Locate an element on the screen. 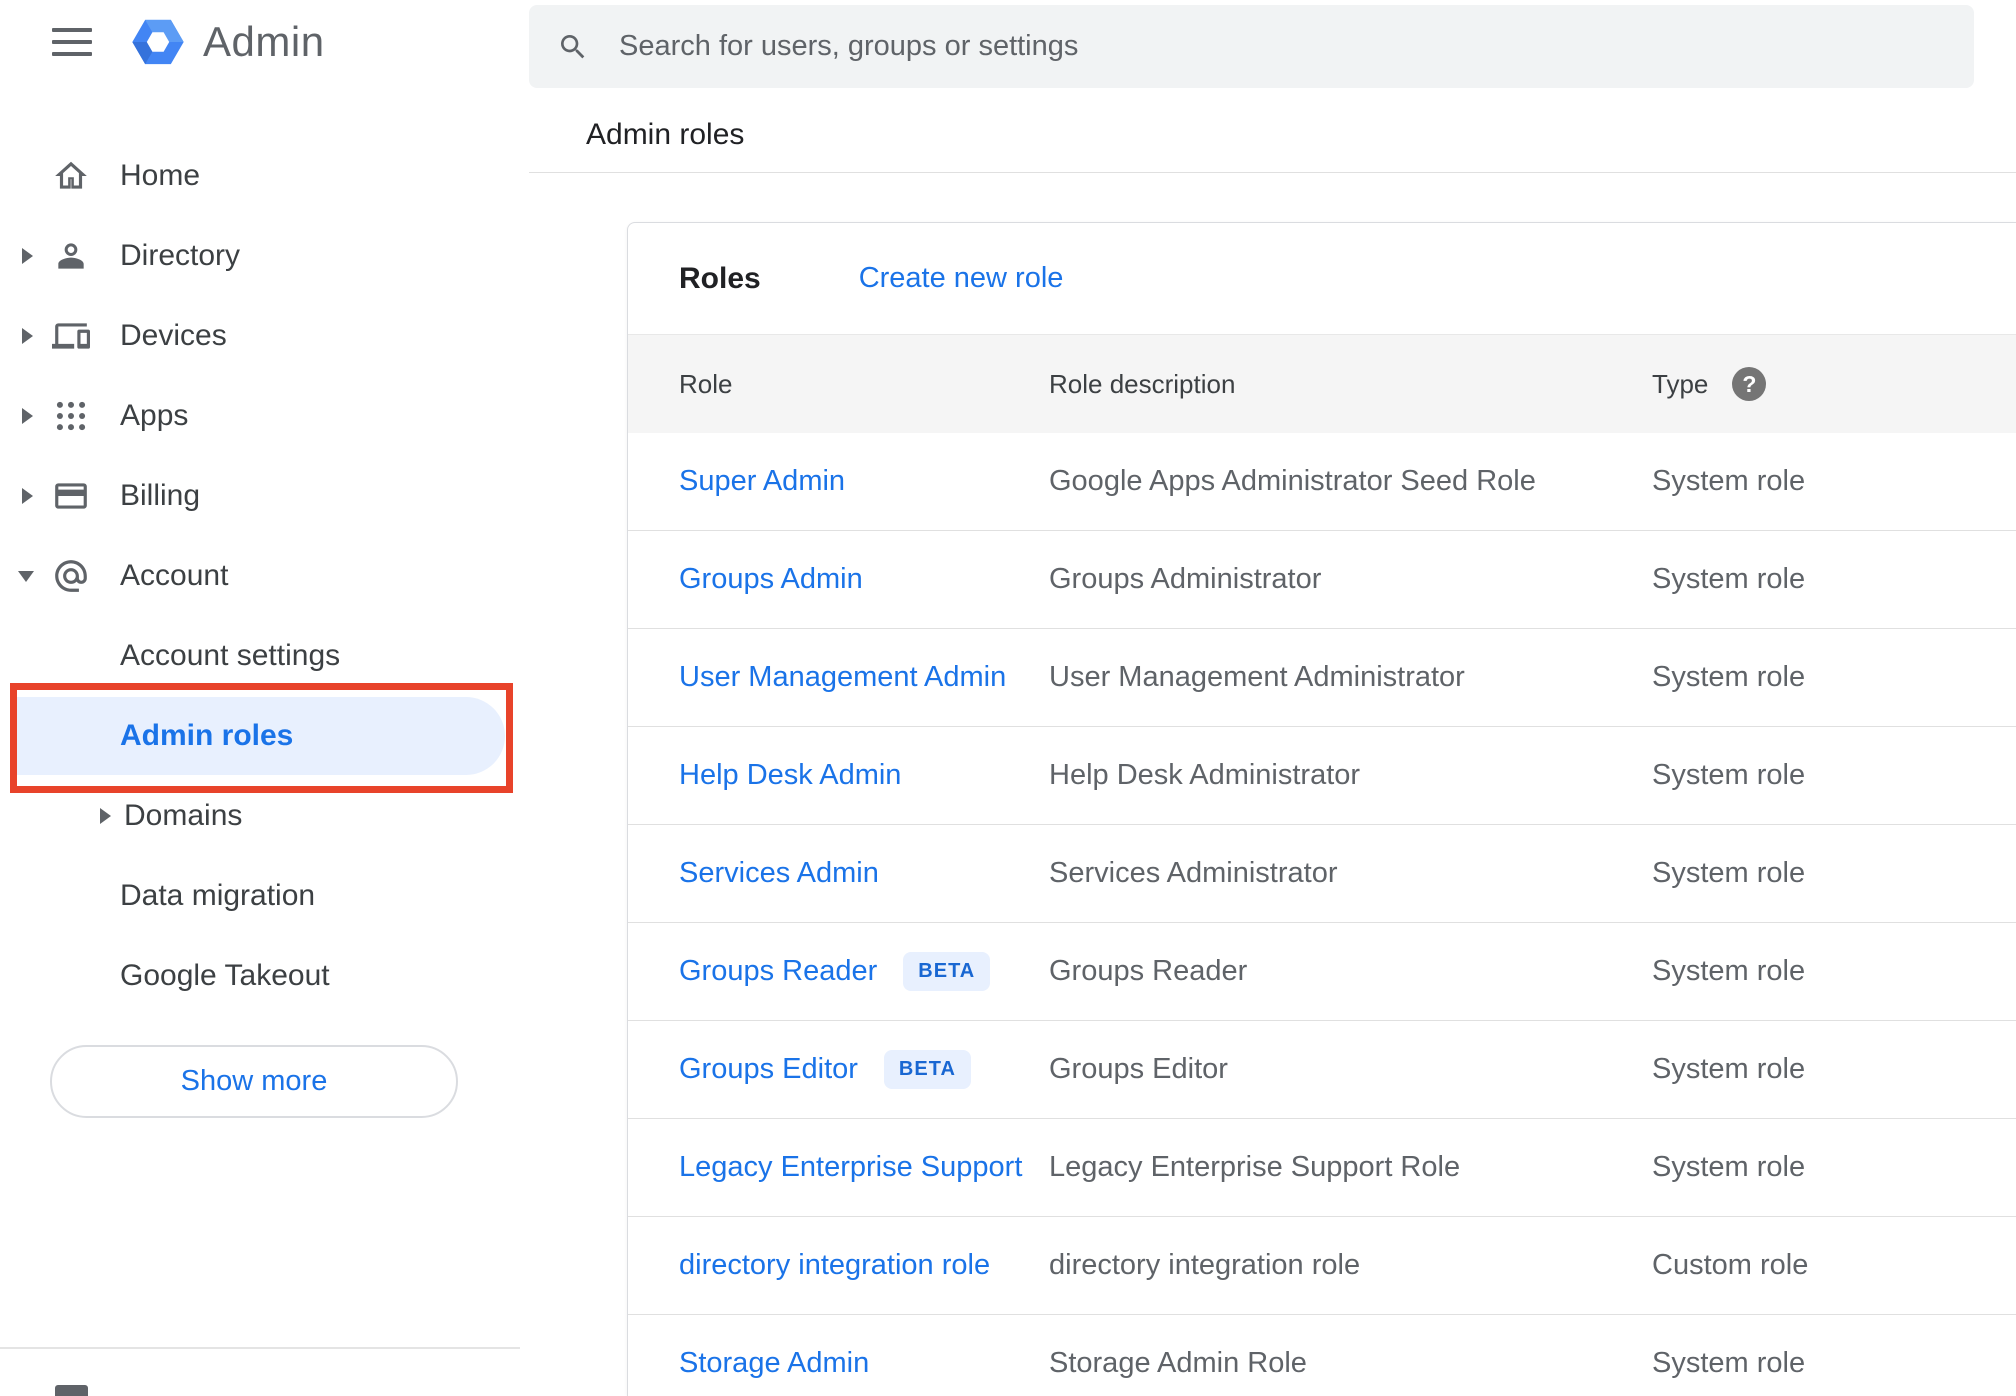  role-link: Storage Admin is located at coordinates (774, 1363).